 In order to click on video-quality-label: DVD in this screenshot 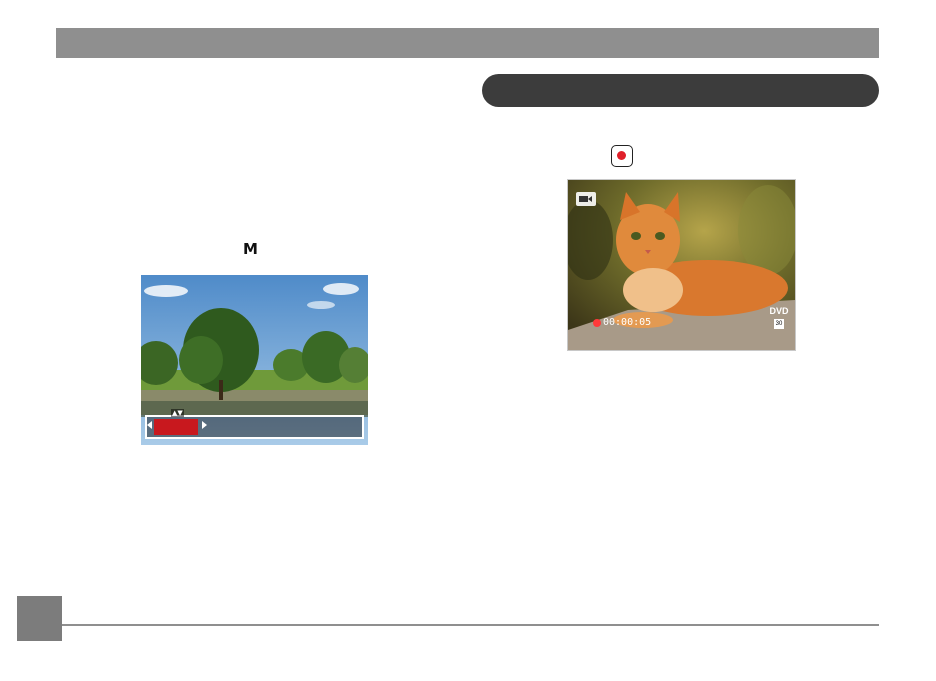, I will do `click(779, 311)`.